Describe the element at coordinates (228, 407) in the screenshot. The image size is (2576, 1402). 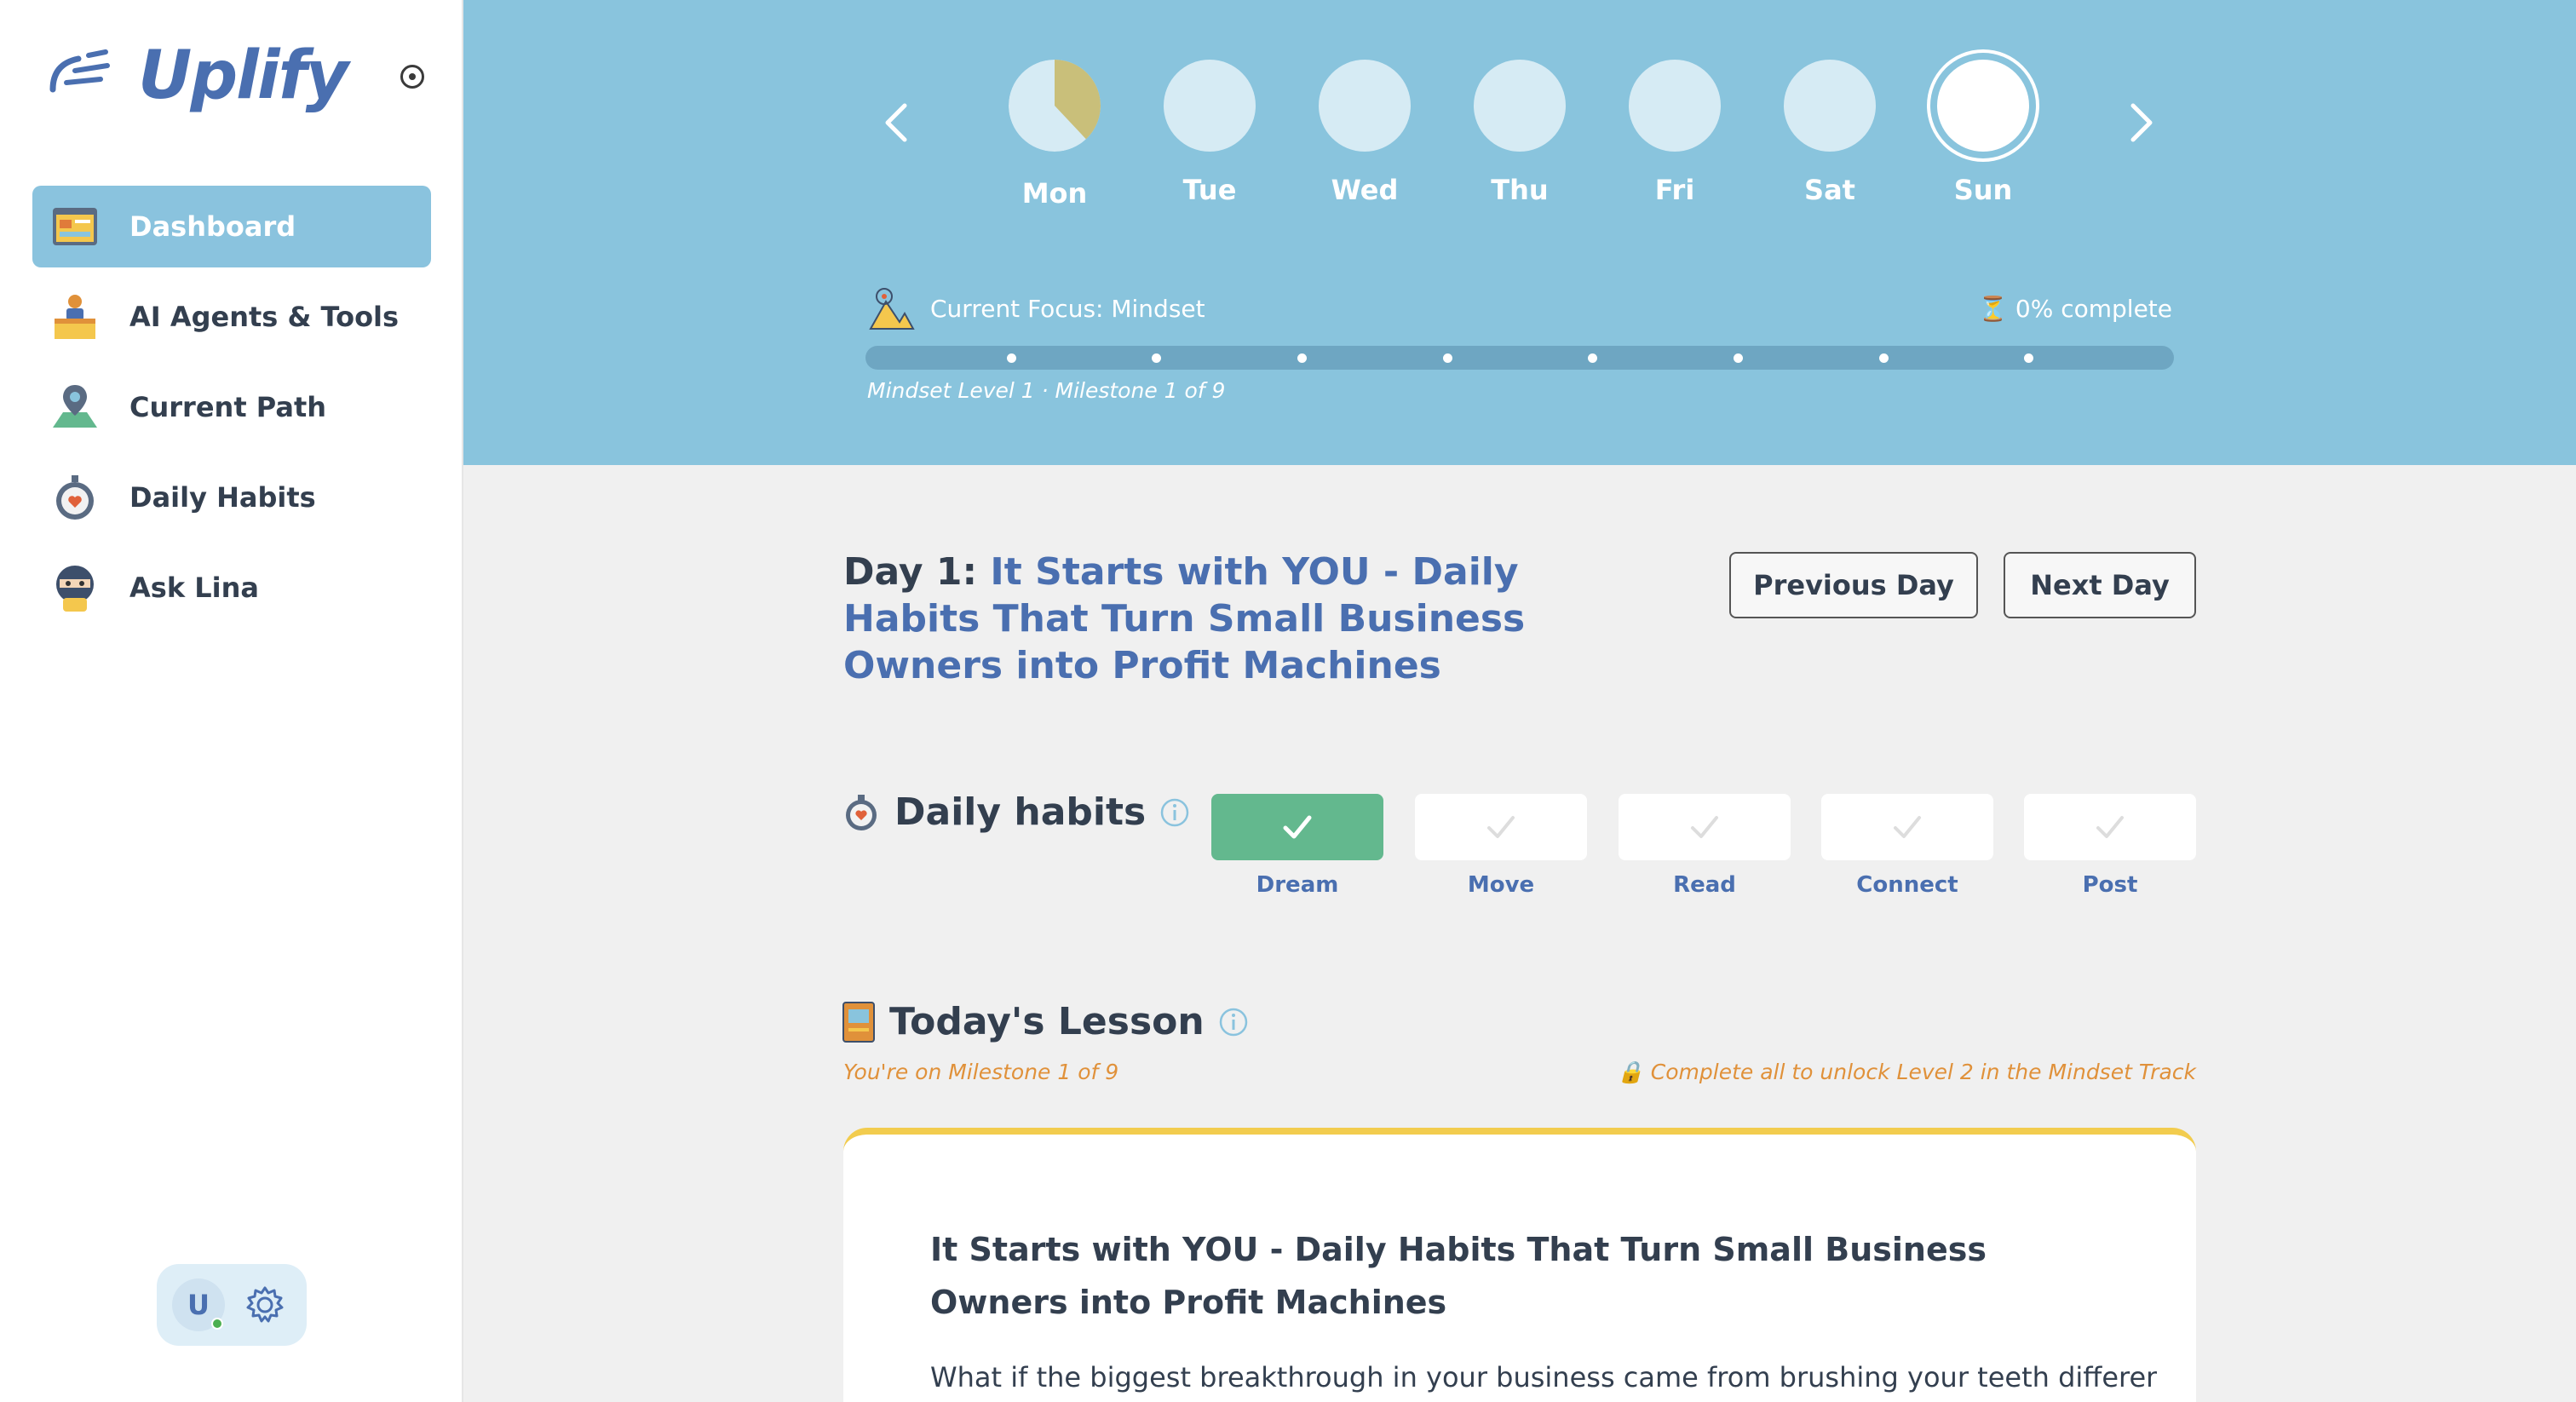
I see `sidebar-item-label: Current Path` at that location.